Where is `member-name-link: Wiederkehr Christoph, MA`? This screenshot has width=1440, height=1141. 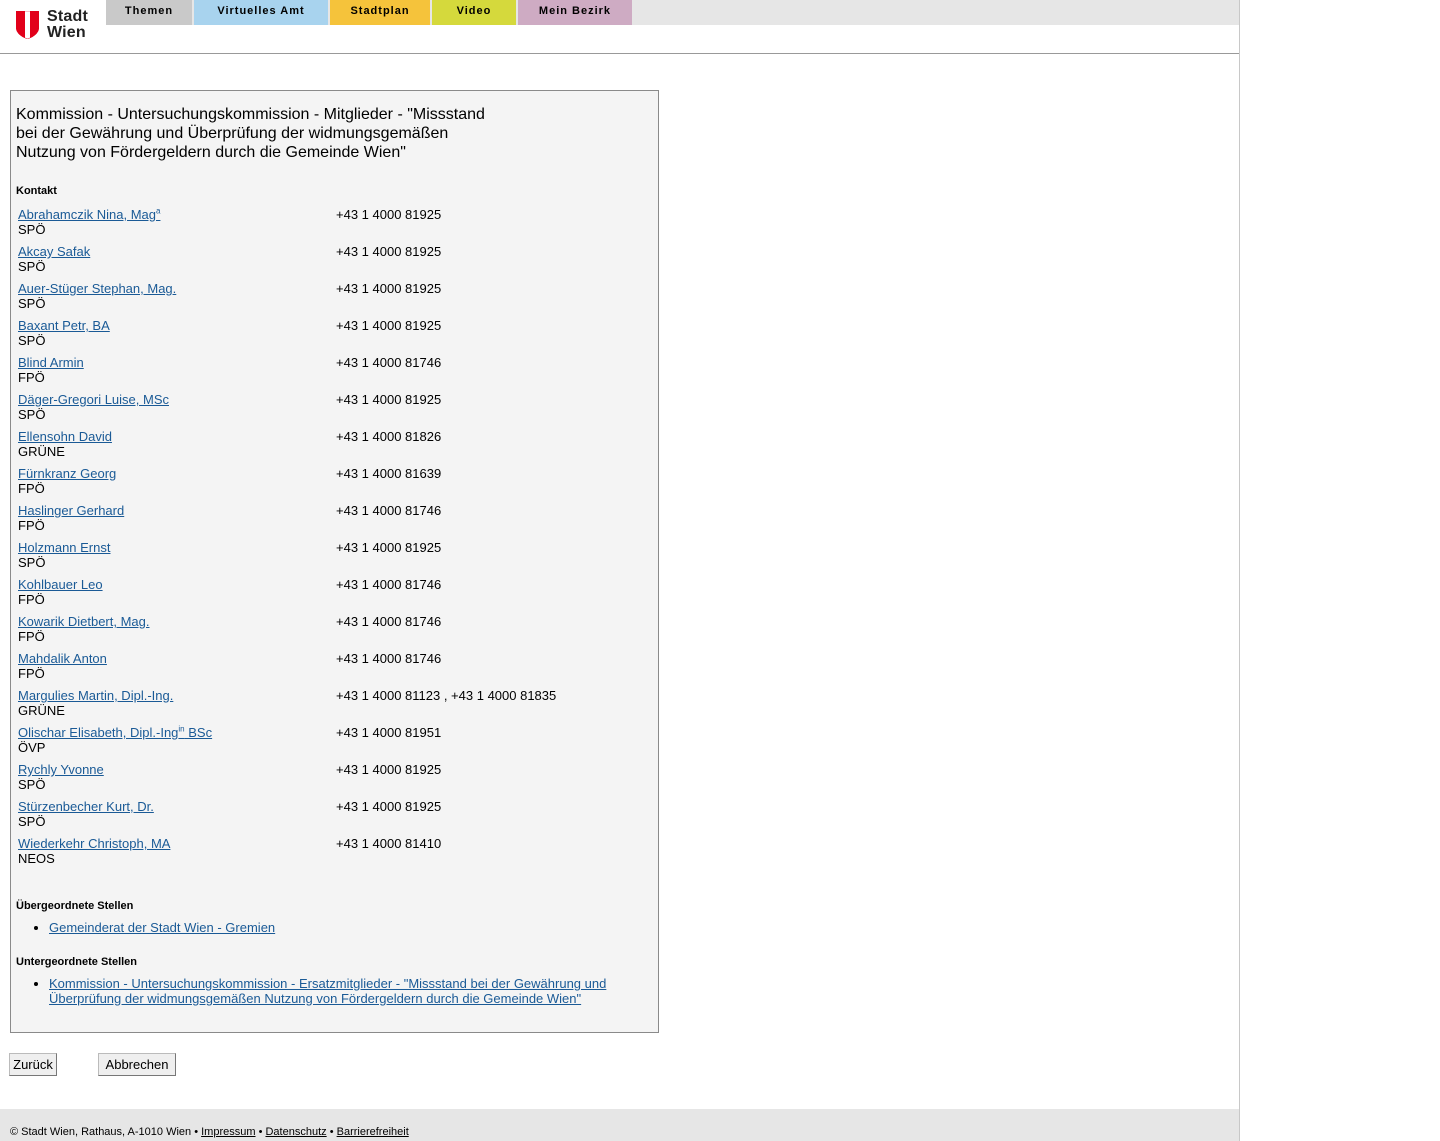 member-name-link: Wiederkehr Christoph, MA is located at coordinates (94, 843).